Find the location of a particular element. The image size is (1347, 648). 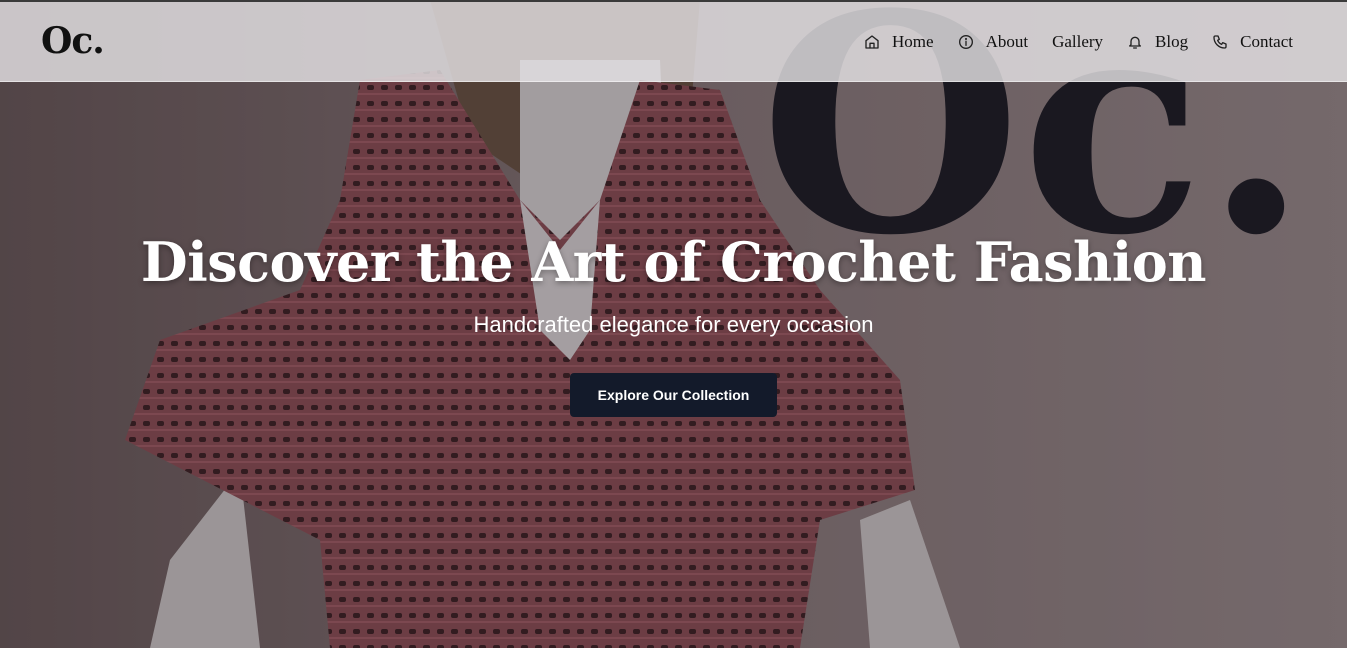

nav-label-about: About is located at coordinates (1007, 41).